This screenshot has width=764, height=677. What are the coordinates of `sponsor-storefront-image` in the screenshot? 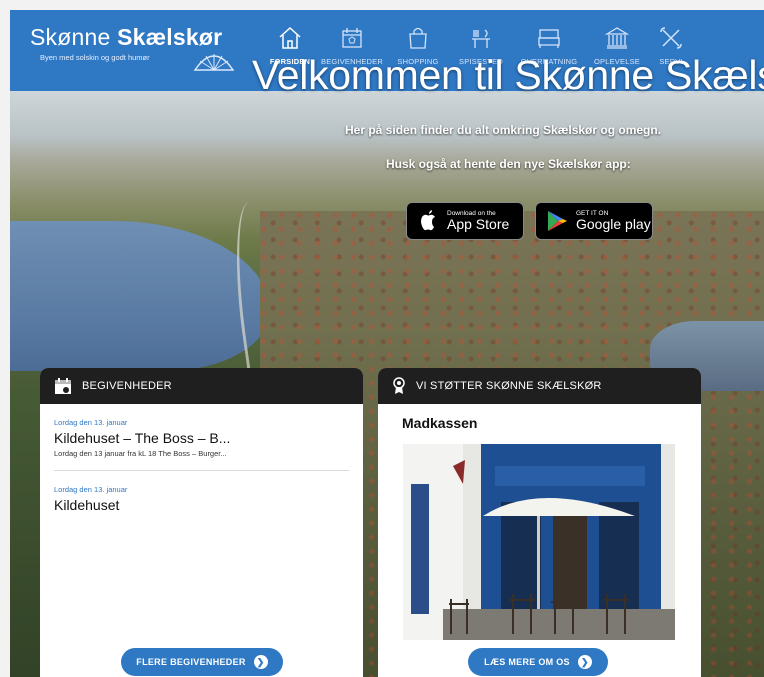 It's located at (539, 542).